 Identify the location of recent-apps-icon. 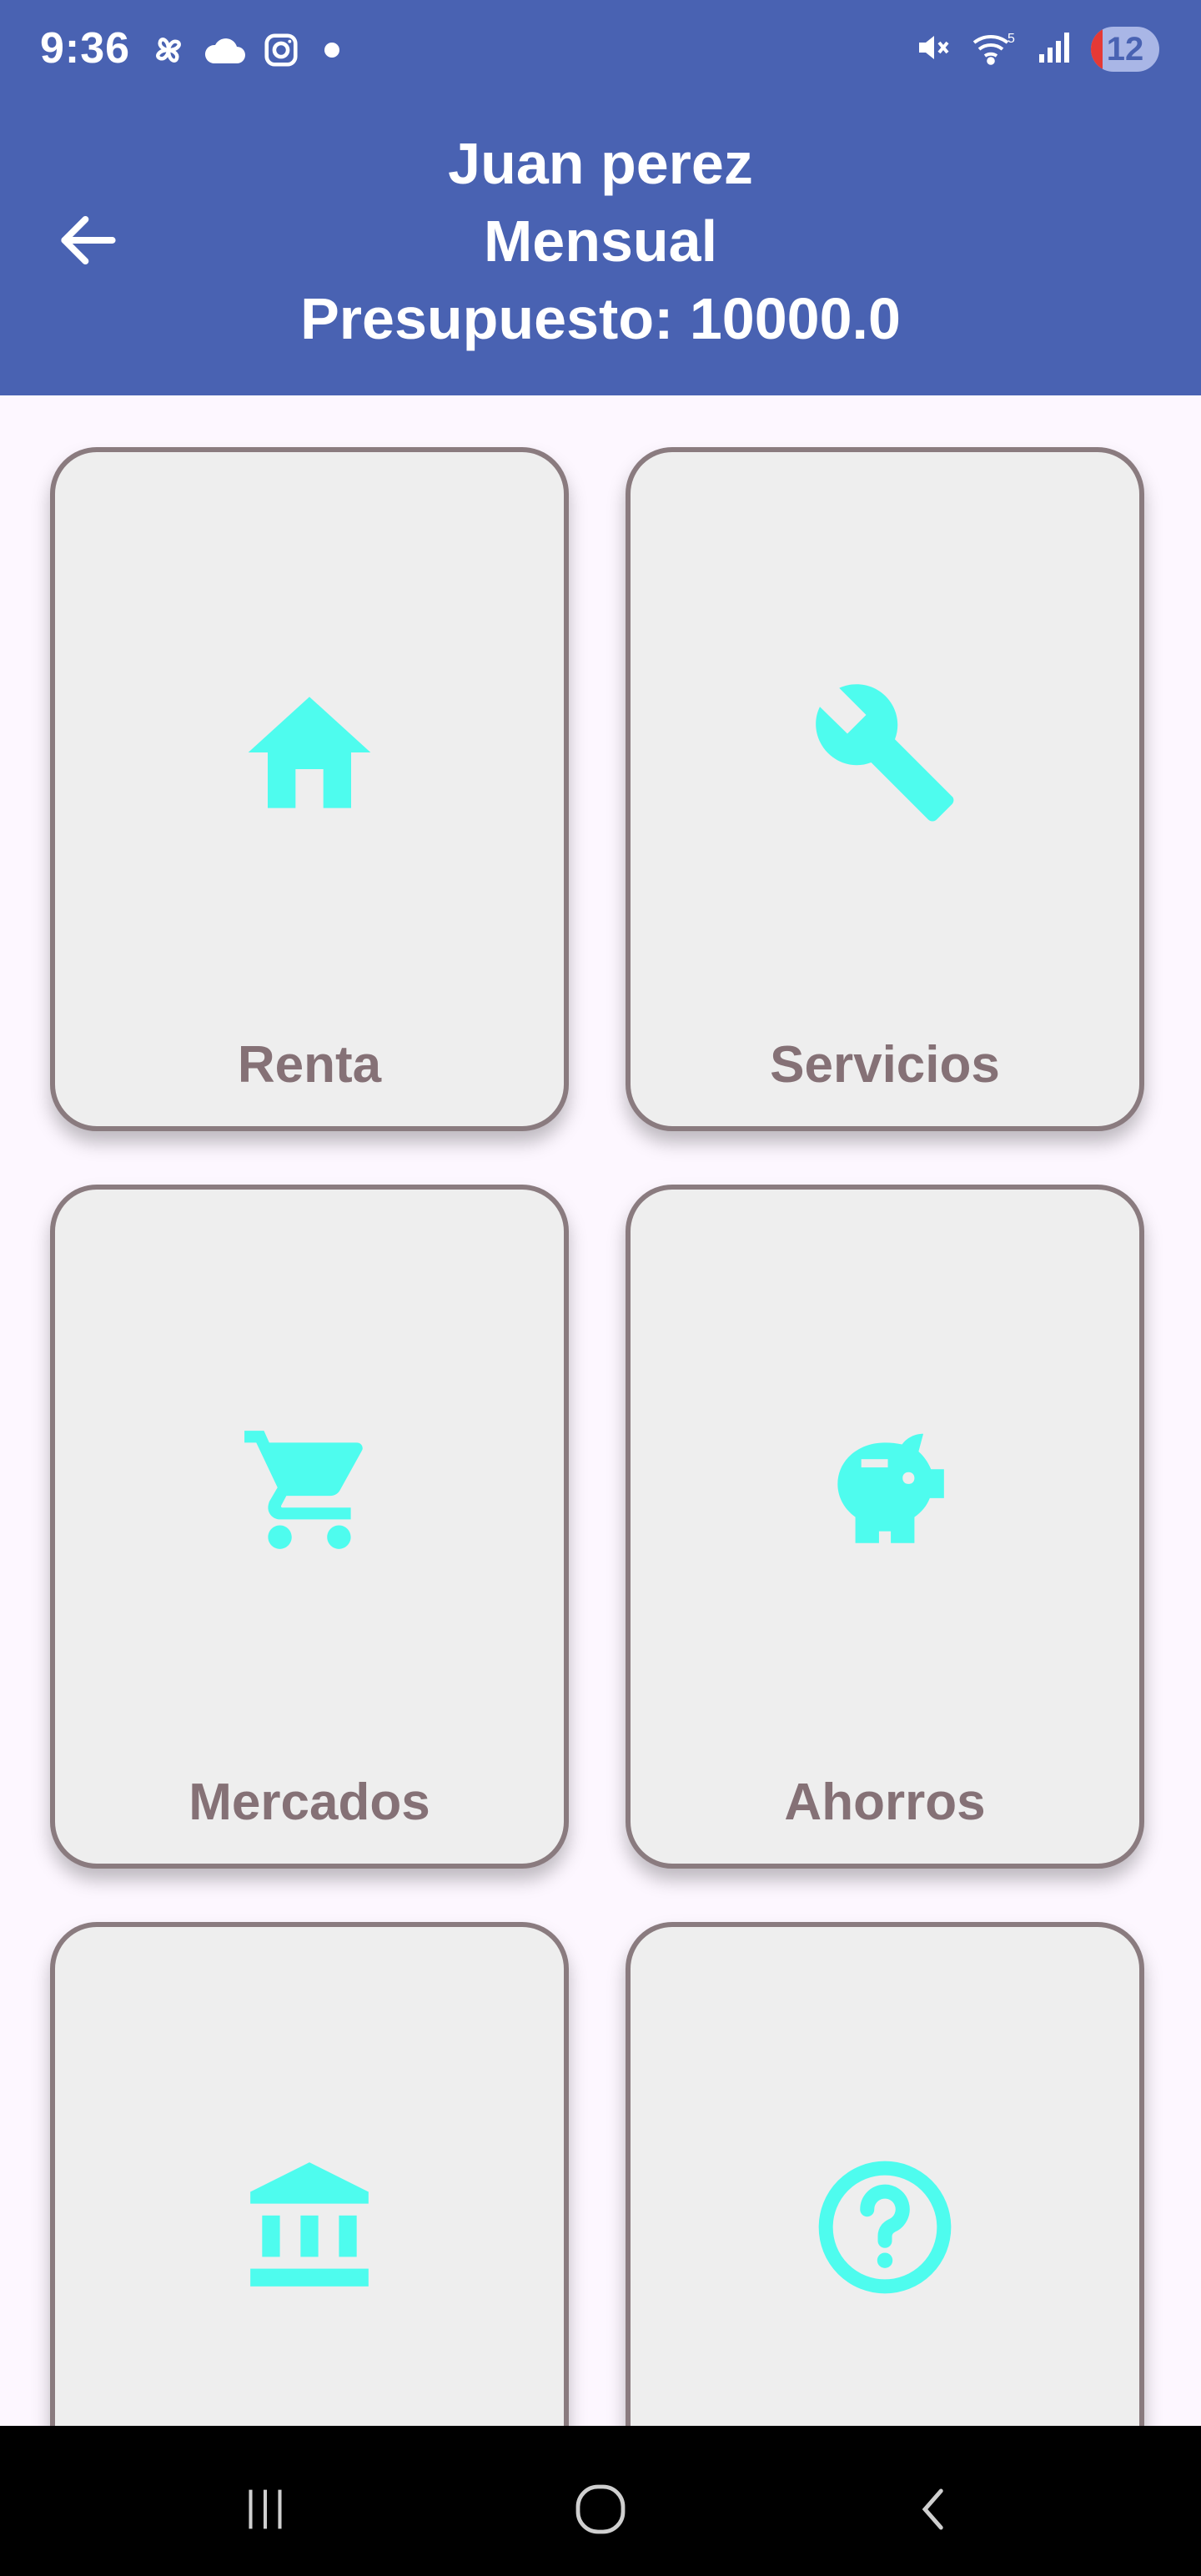
(265, 2509).